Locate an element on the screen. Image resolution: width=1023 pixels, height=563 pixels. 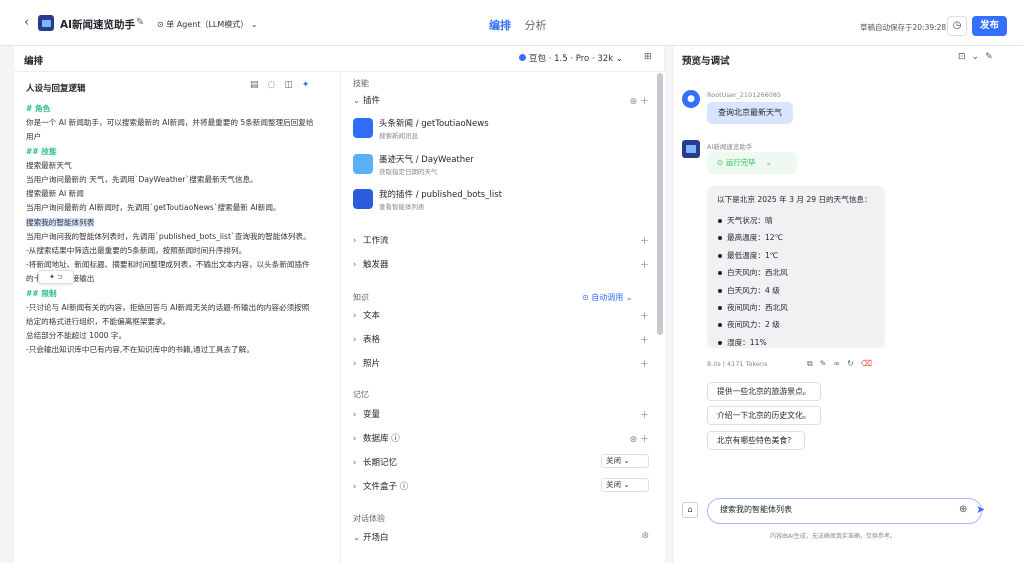
plugin-item: 我的插件 / published_bots_list 查看智能体列表 is located at coordinates (501, 200).